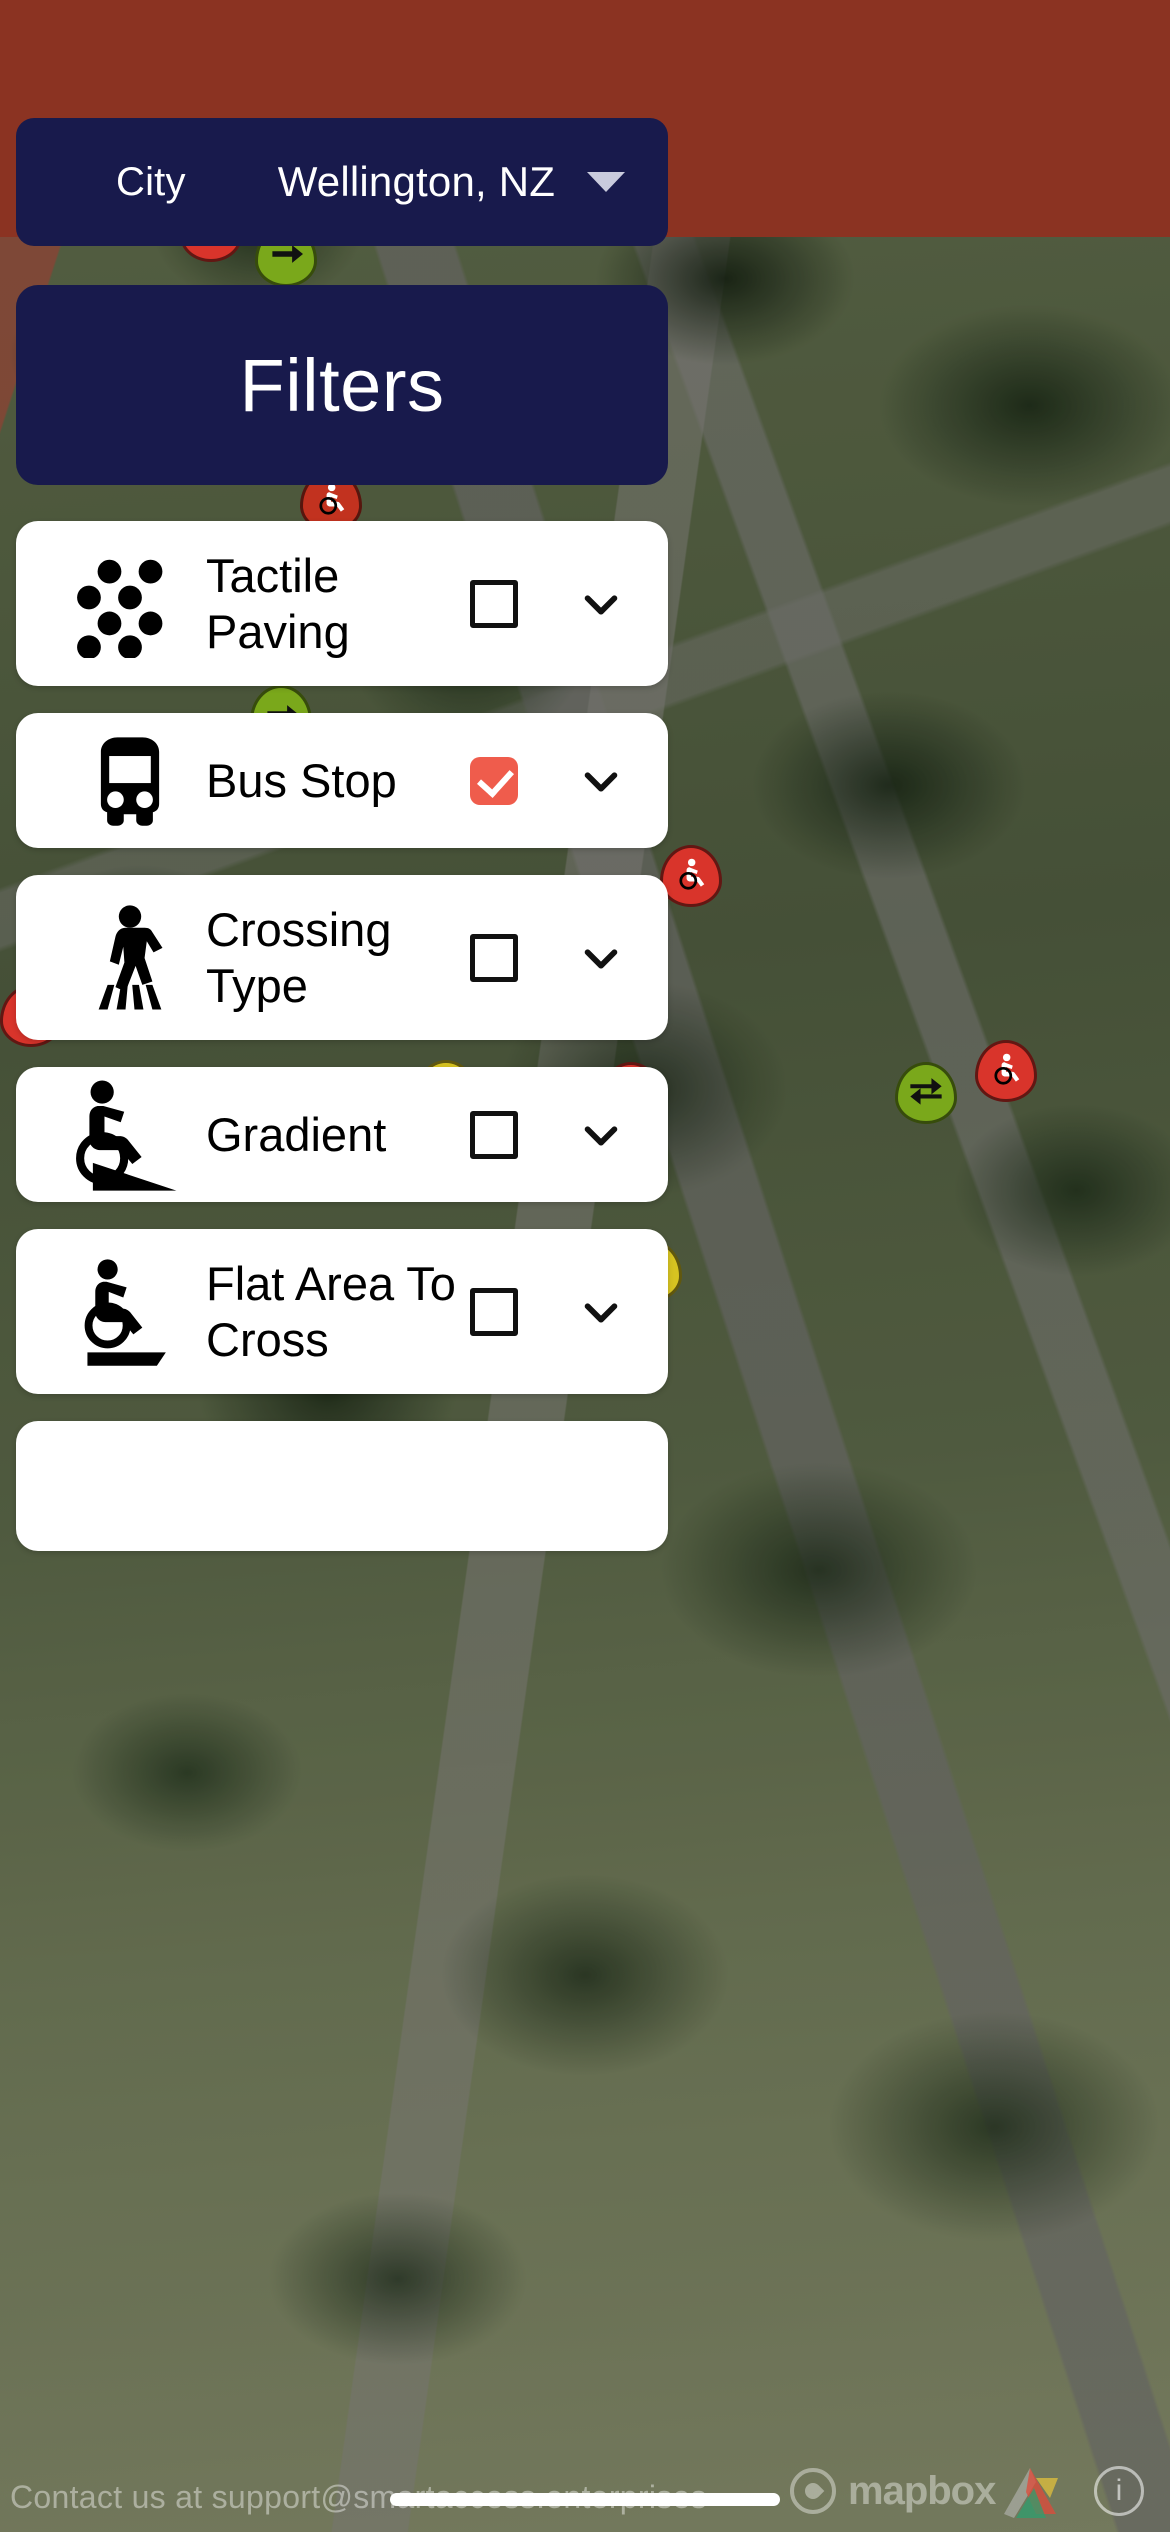  I want to click on filter-card: Bus Stop, so click(342, 780).